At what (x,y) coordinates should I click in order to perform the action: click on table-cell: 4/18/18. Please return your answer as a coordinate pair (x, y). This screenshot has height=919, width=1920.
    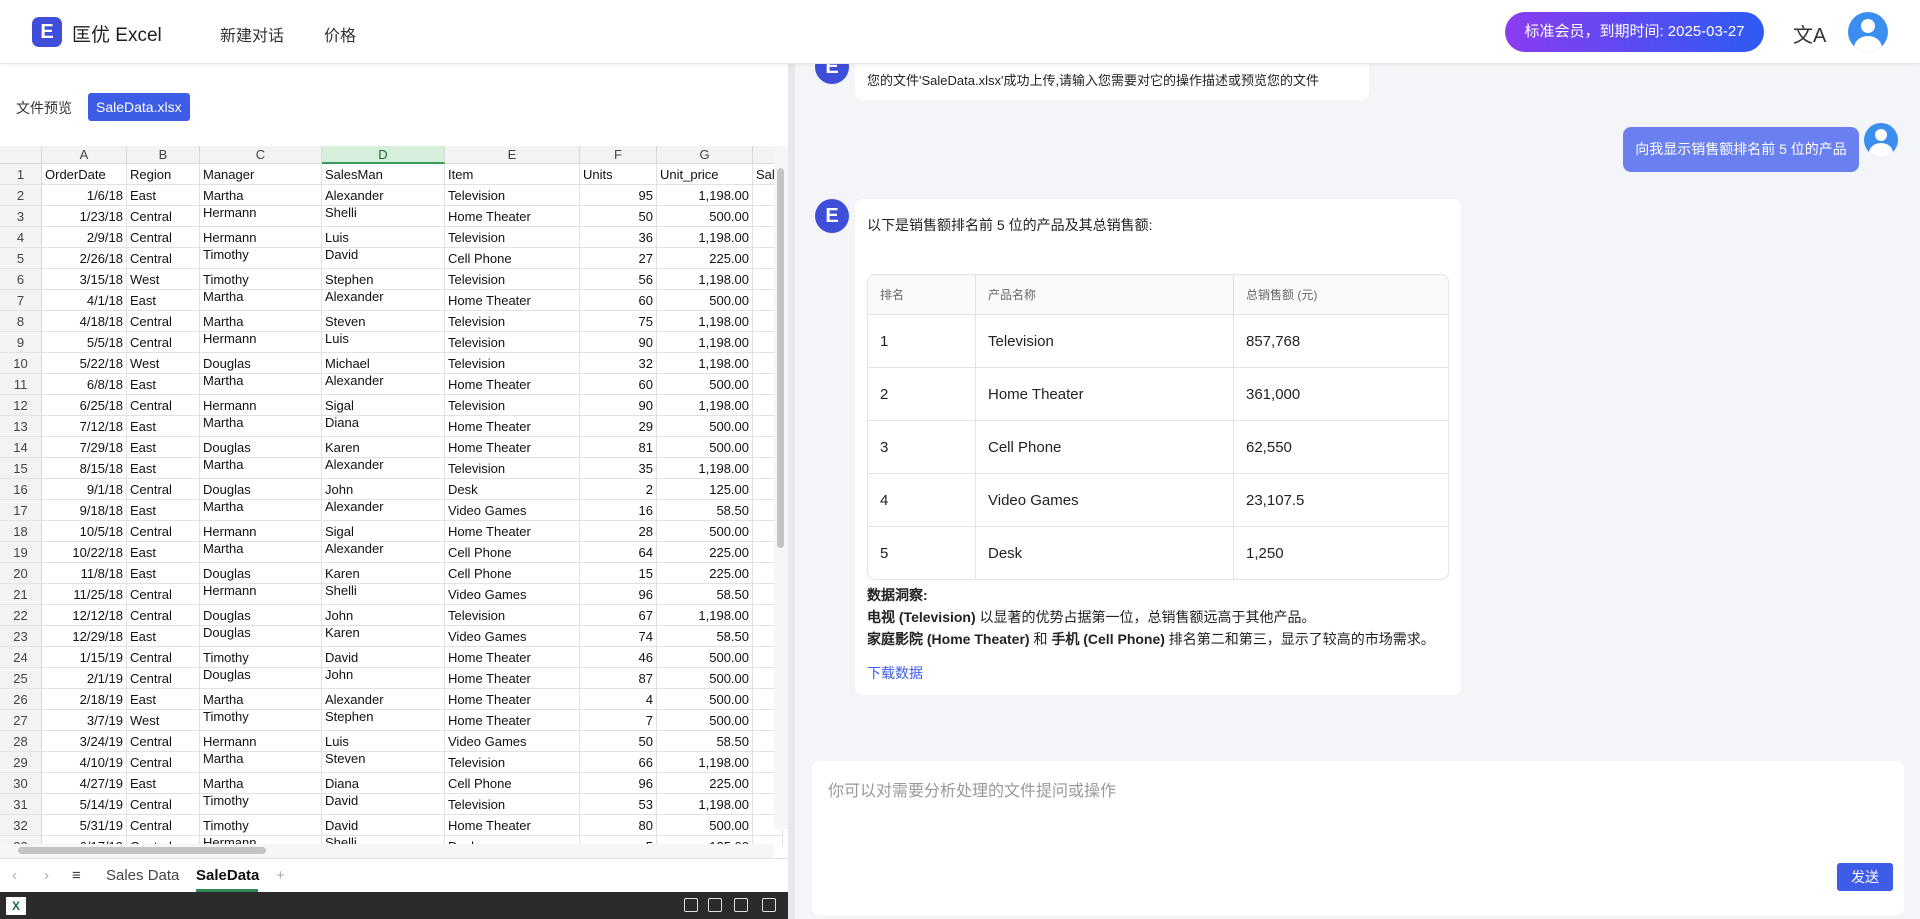
    Looking at the image, I should click on (84, 321).